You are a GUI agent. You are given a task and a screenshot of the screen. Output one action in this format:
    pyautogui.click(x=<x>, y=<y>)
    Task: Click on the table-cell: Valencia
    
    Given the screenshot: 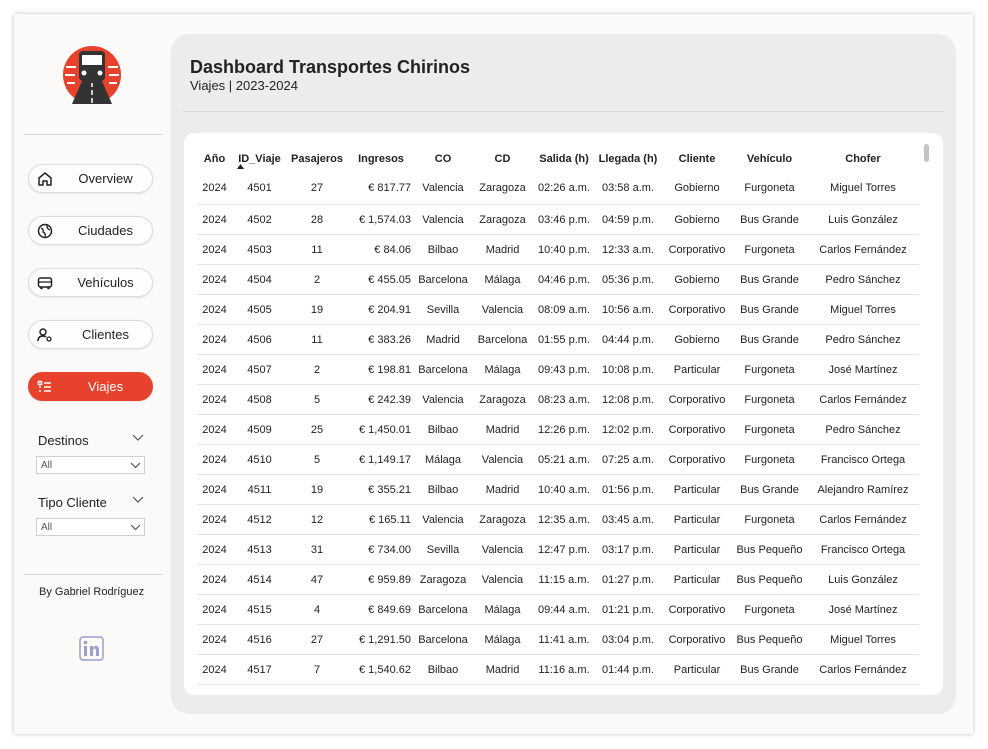 What is the action you would take?
    pyautogui.click(x=502, y=579)
    